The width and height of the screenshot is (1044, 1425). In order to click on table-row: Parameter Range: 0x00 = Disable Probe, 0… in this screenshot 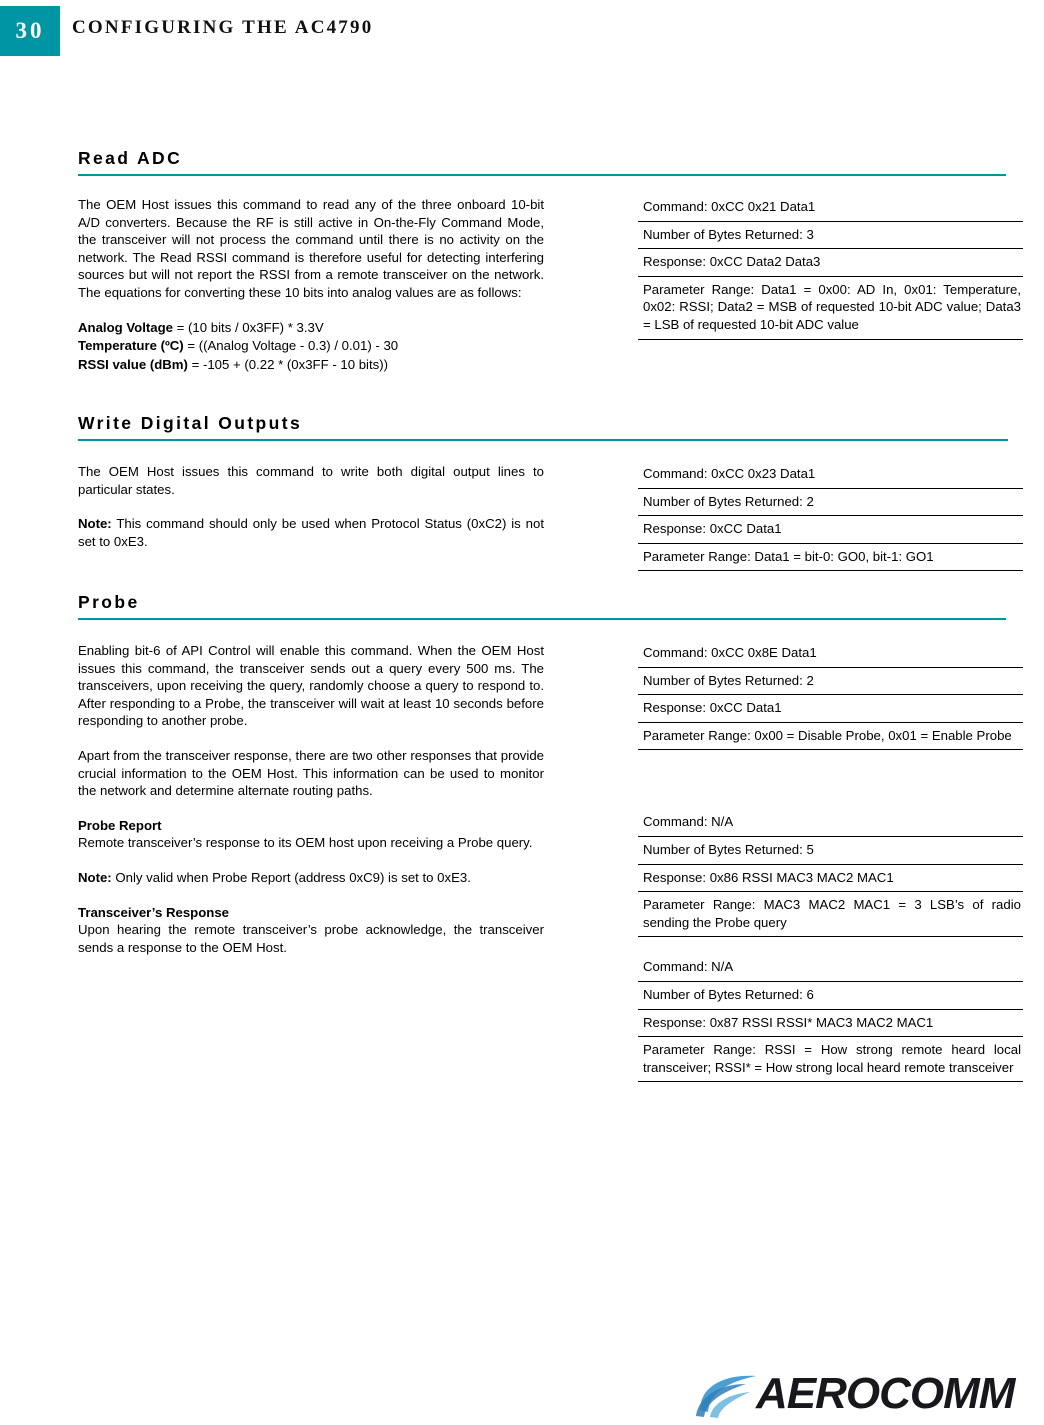, I will do `click(830, 736)`.